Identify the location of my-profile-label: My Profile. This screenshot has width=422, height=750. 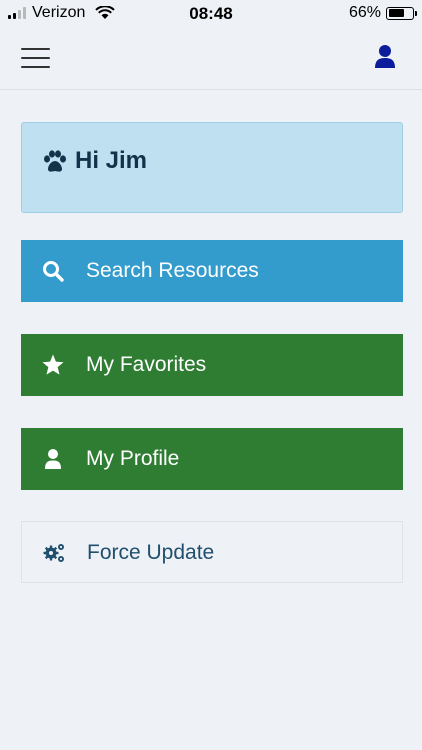
(133, 458).